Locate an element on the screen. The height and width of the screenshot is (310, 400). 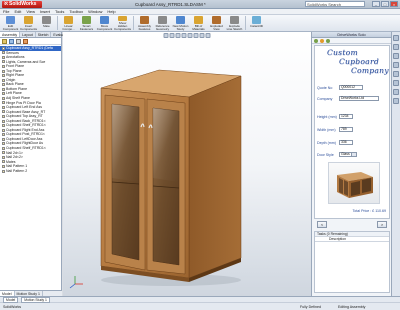
view-palette-icon is located at coordinates (396, 74).